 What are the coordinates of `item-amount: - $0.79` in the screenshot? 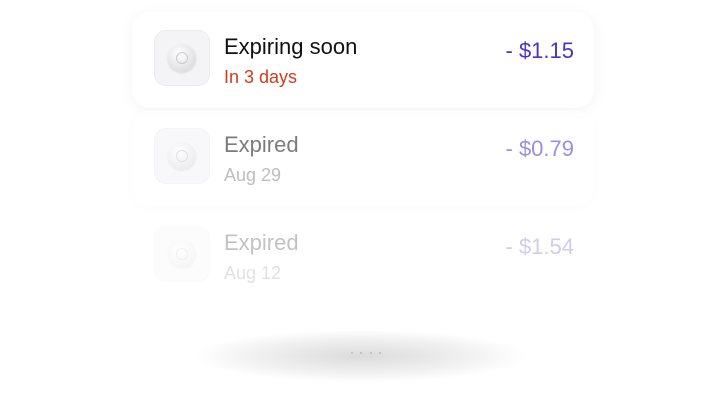 It's located at (540, 148).